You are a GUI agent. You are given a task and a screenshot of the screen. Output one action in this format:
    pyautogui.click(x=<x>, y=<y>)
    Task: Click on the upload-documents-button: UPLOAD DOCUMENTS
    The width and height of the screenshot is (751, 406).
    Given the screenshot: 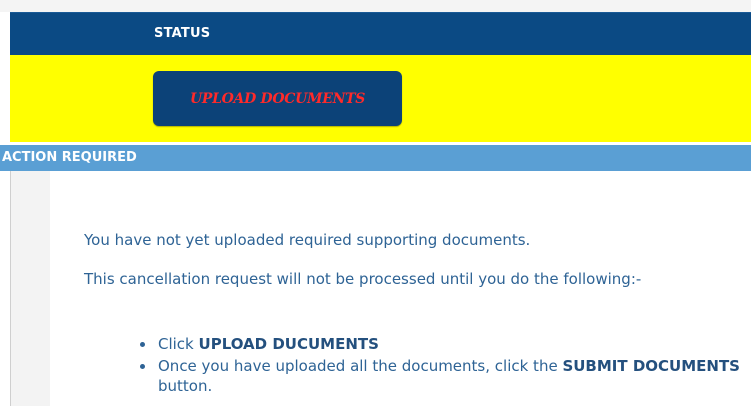 What is the action you would take?
    pyautogui.click(x=277, y=98)
    